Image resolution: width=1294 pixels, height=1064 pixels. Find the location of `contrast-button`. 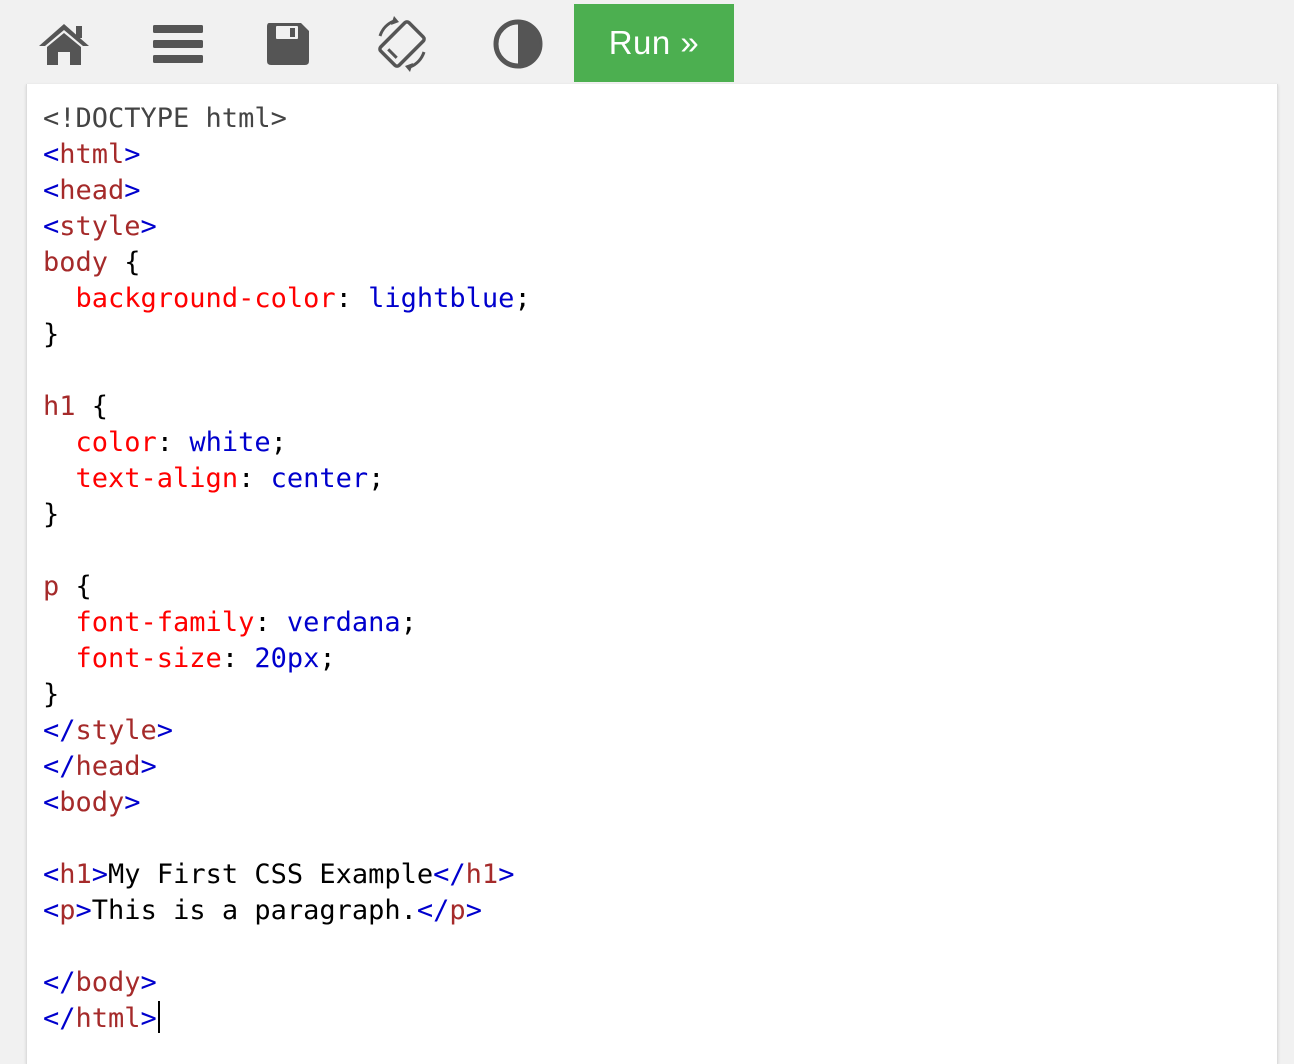

contrast-button is located at coordinates (518, 44).